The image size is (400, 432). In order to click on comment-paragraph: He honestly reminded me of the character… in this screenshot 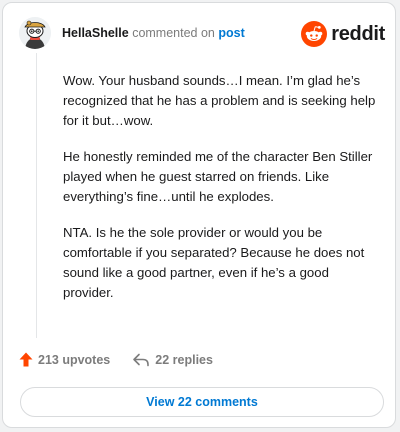, I will do `click(218, 176)`.